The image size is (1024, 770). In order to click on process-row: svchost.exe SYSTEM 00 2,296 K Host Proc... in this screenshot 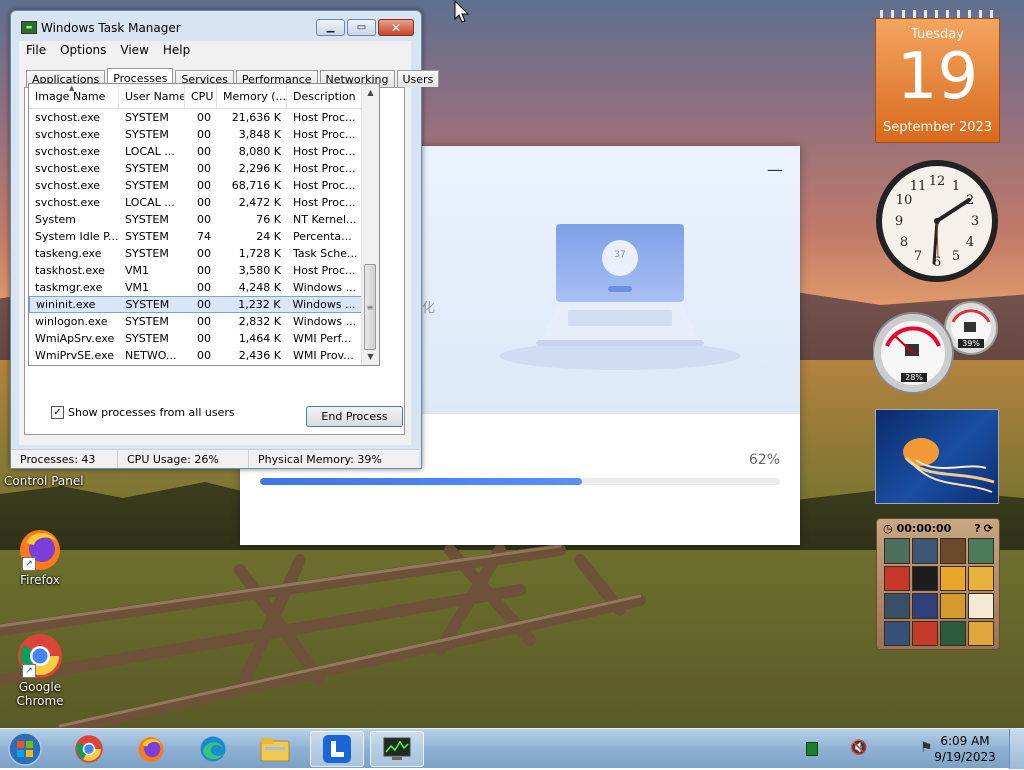, I will do `click(195, 168)`.